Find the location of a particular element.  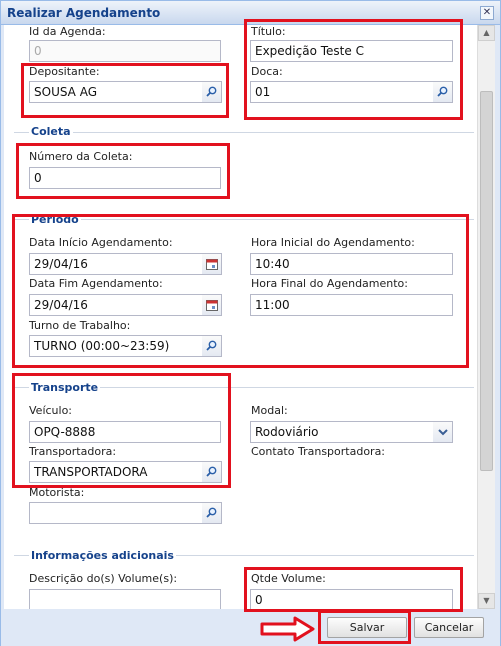

transporte-legend: Transporte is located at coordinates (65, 387).